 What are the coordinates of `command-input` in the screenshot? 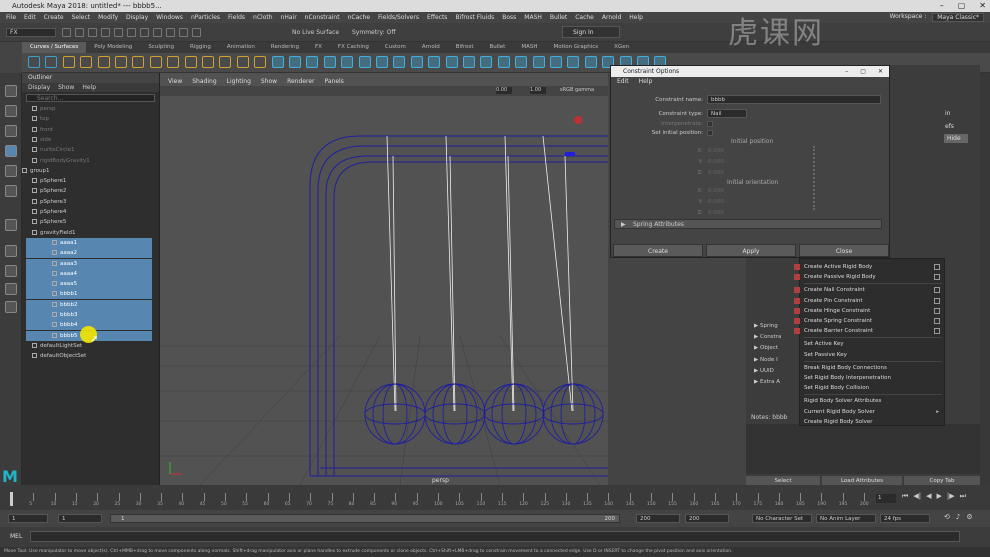 It's located at (495, 536).